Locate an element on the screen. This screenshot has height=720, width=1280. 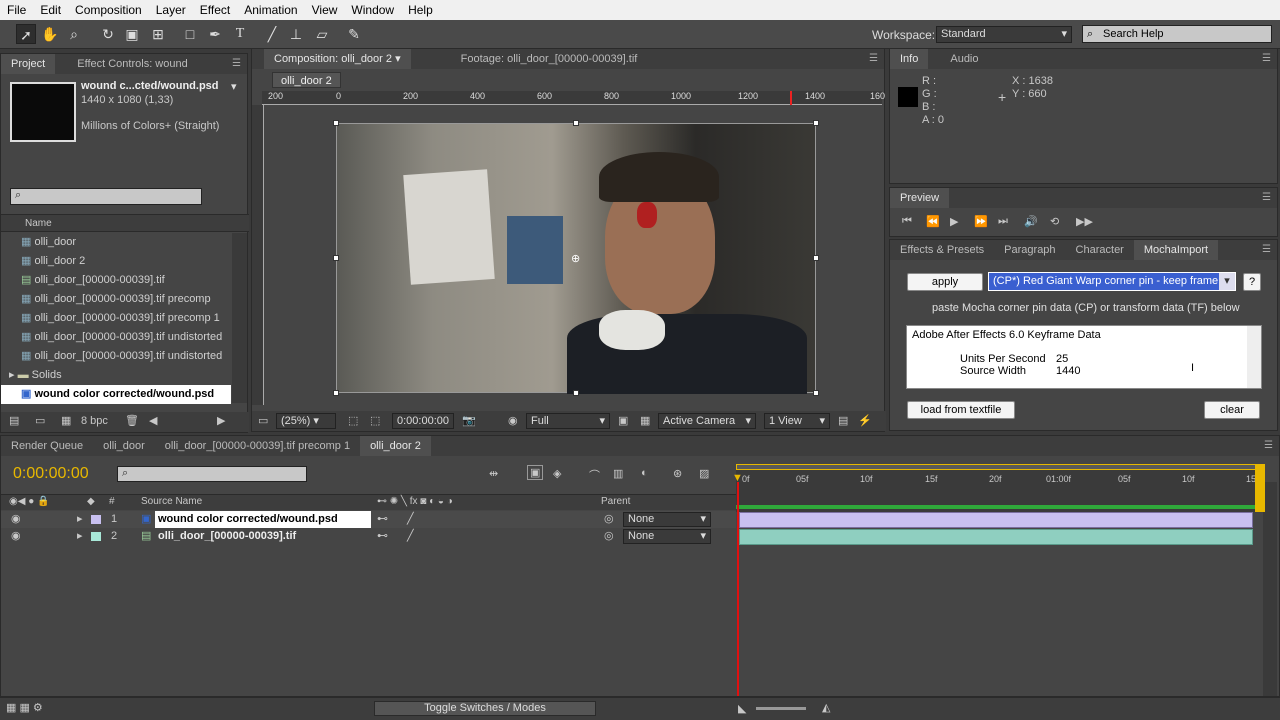
av-features-icon: ◉◀ ● 🔒 is located at coordinates (29, 501).